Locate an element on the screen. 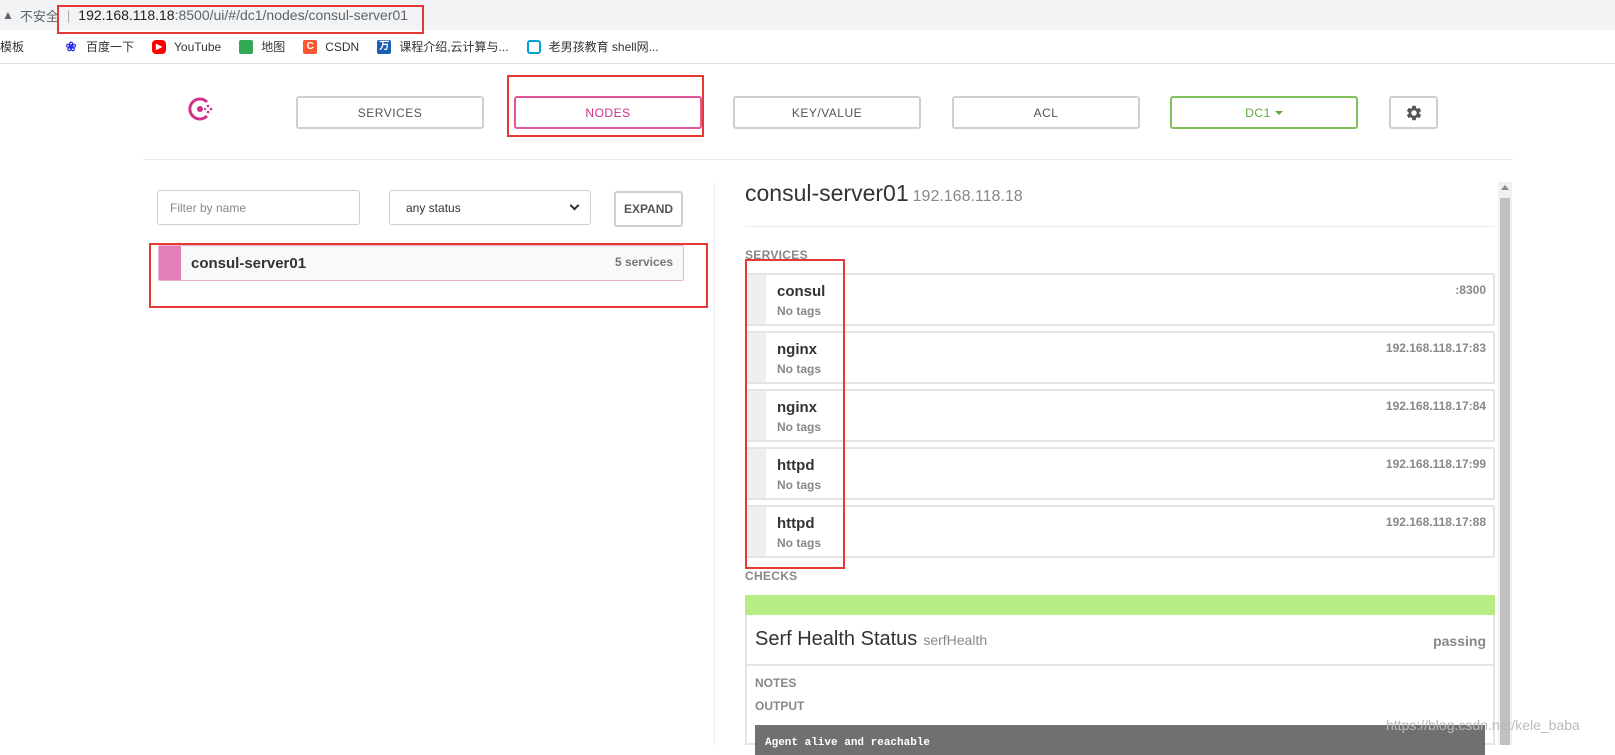 The height and width of the screenshot is (755, 1615). service-address: 192.168.118.17:84 is located at coordinates (1435, 406).